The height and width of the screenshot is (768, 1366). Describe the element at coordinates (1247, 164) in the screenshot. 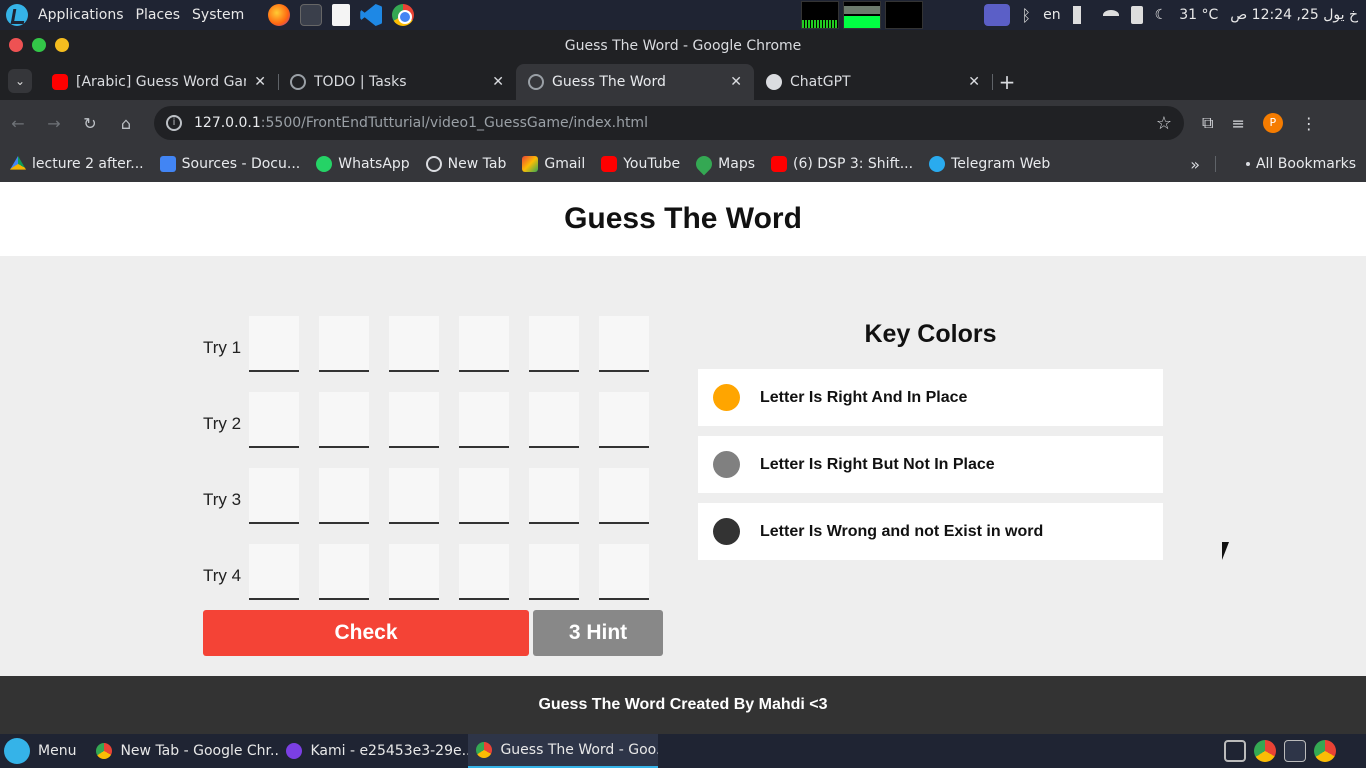

I see `folder-icon` at that location.